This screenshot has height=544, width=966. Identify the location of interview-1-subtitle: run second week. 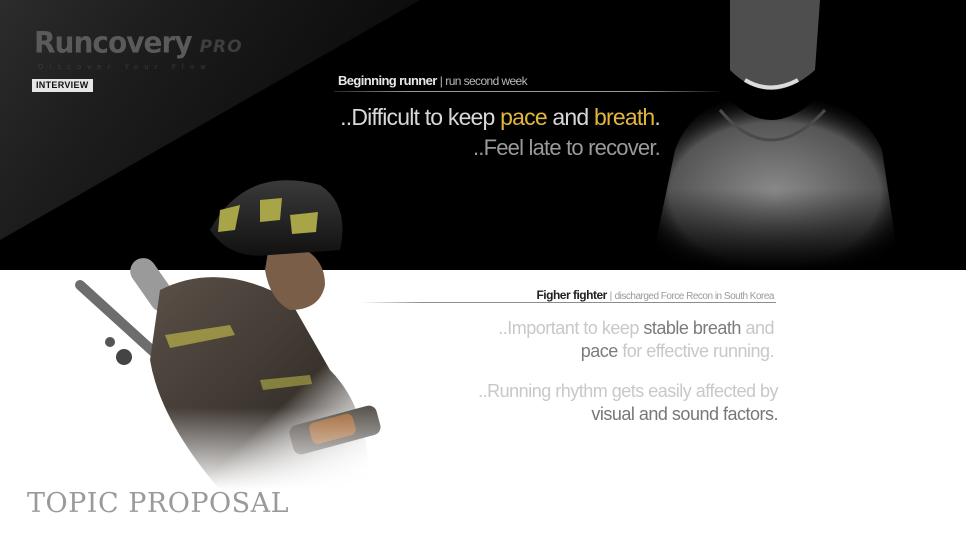
(486, 81).